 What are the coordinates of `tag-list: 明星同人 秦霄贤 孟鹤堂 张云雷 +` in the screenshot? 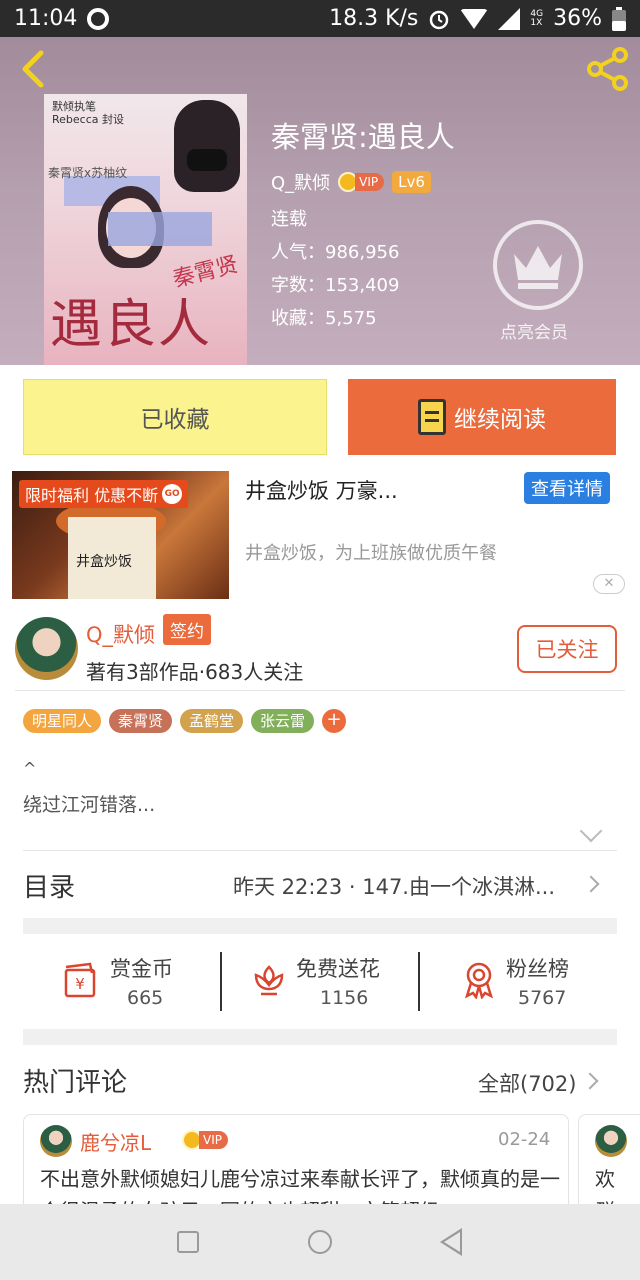 It's located at (185, 721).